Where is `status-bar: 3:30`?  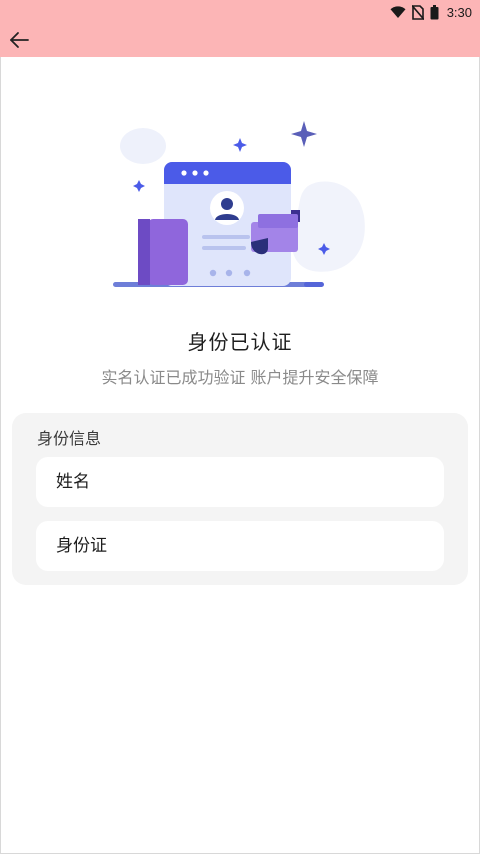
status-bar: 3:30 is located at coordinates (240, 12).